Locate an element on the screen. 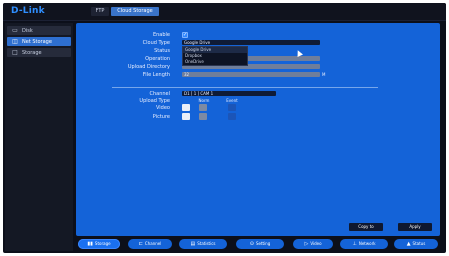 The height and width of the screenshot is (256, 449). nav-status: ▲ Status is located at coordinates (416, 244).